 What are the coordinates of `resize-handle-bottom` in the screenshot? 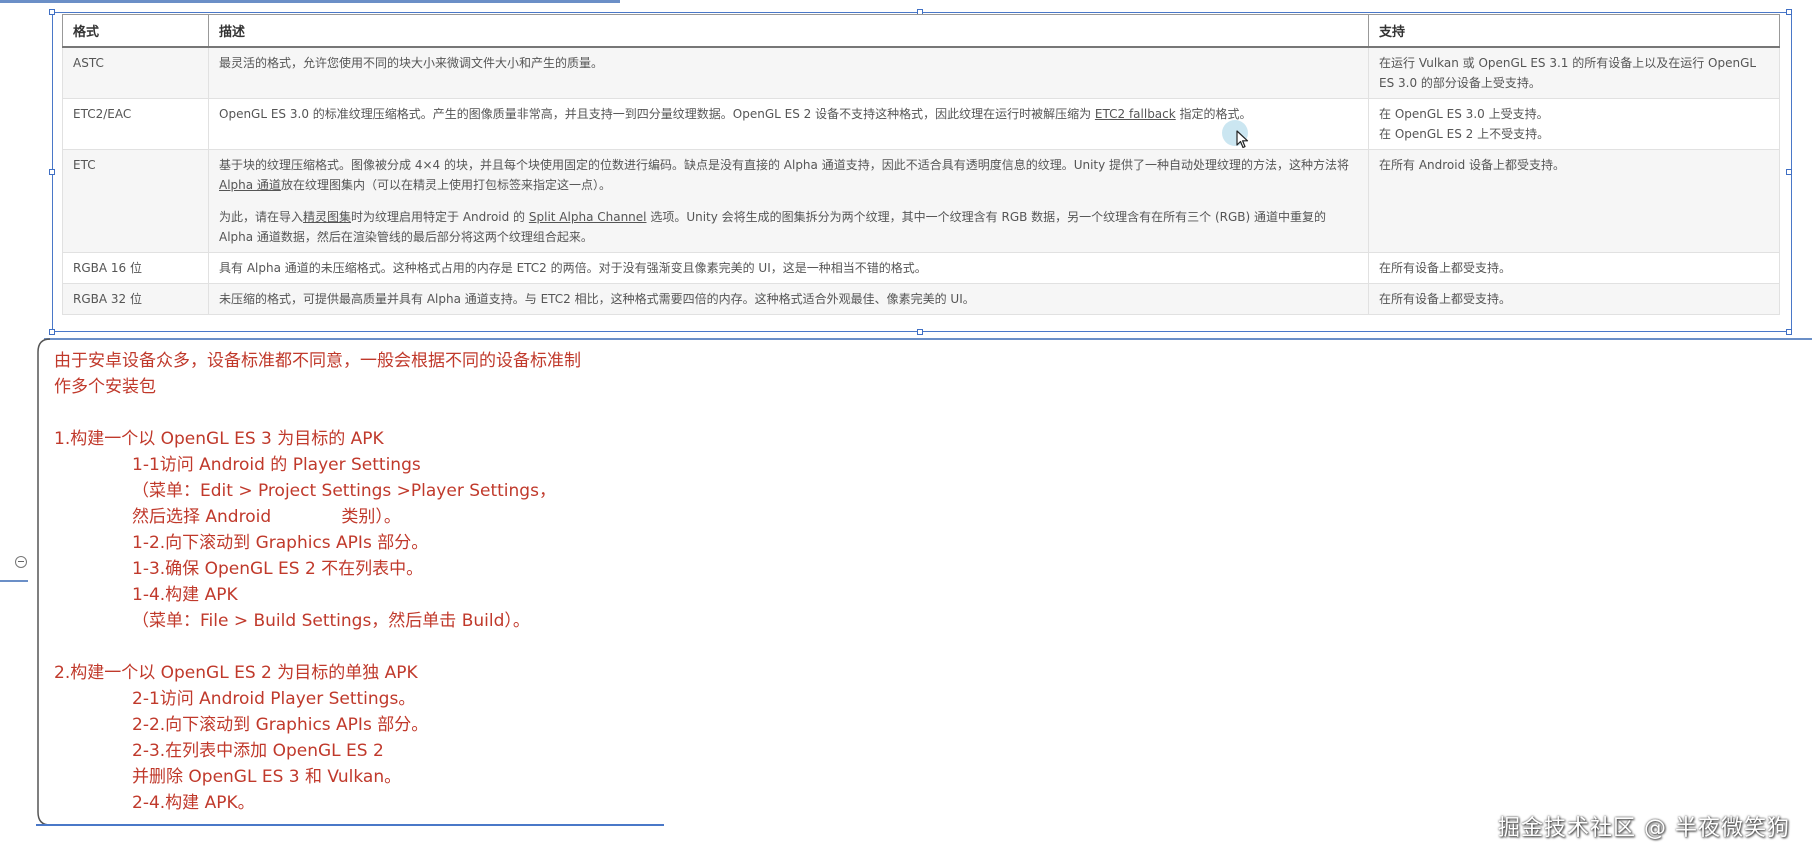 It's located at (920, 332).